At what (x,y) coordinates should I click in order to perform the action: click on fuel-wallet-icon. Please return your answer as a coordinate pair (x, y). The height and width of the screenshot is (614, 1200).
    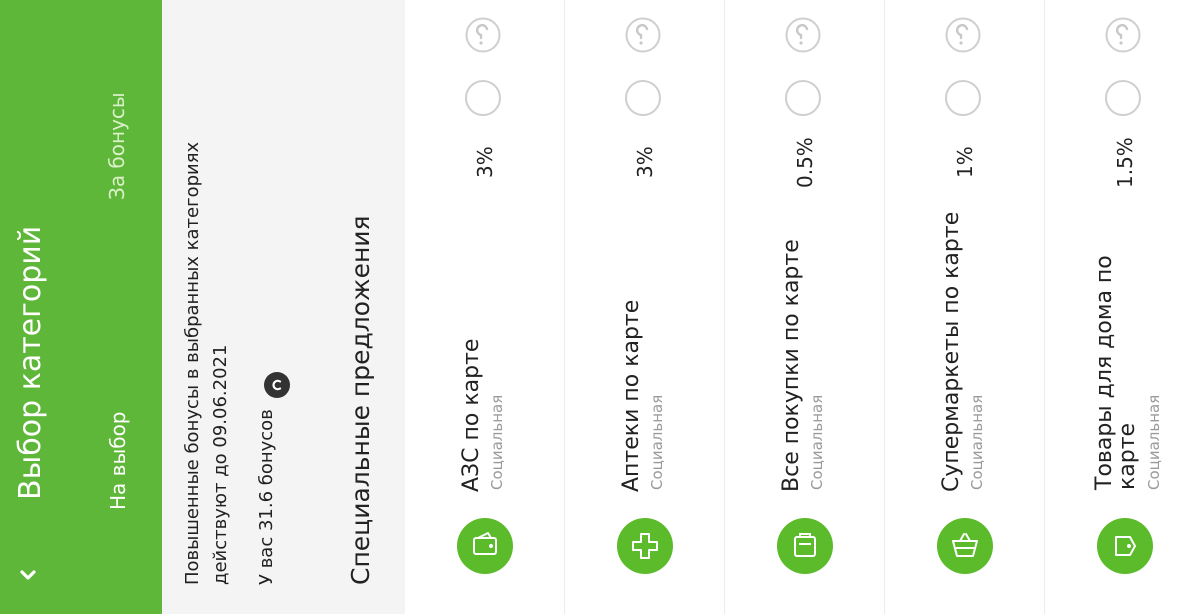
    Looking at the image, I should click on (485, 546).